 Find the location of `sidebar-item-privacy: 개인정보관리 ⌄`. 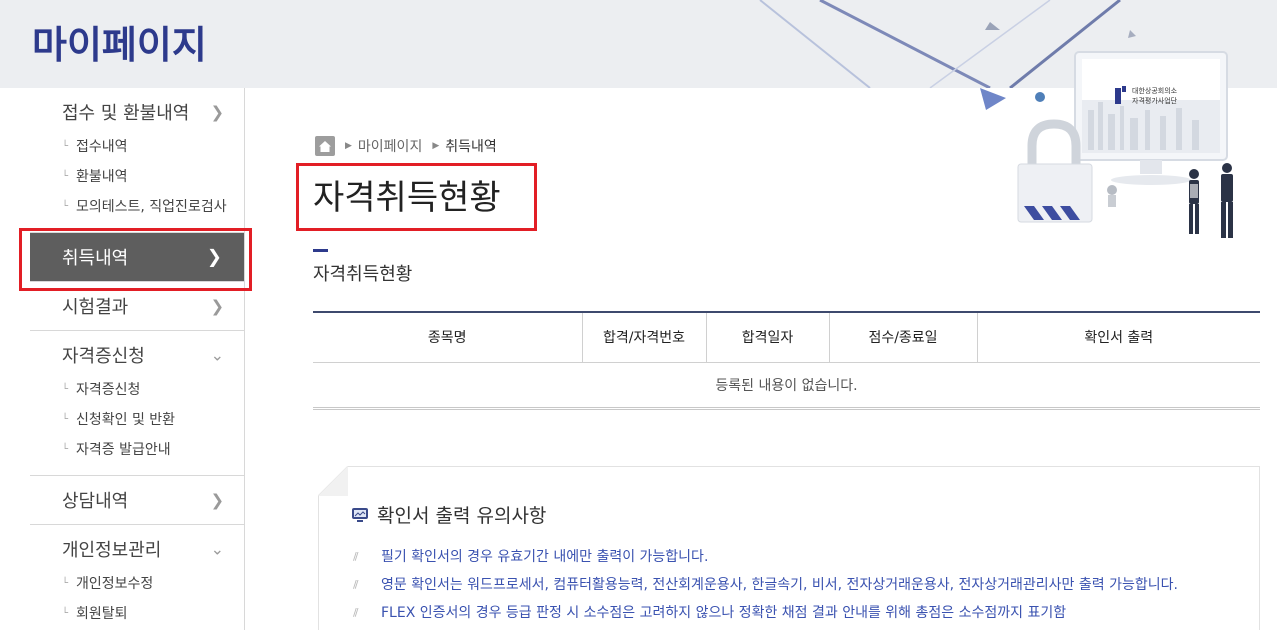

sidebar-item-privacy: 개인정보관리 ⌄ is located at coordinates (137, 549).